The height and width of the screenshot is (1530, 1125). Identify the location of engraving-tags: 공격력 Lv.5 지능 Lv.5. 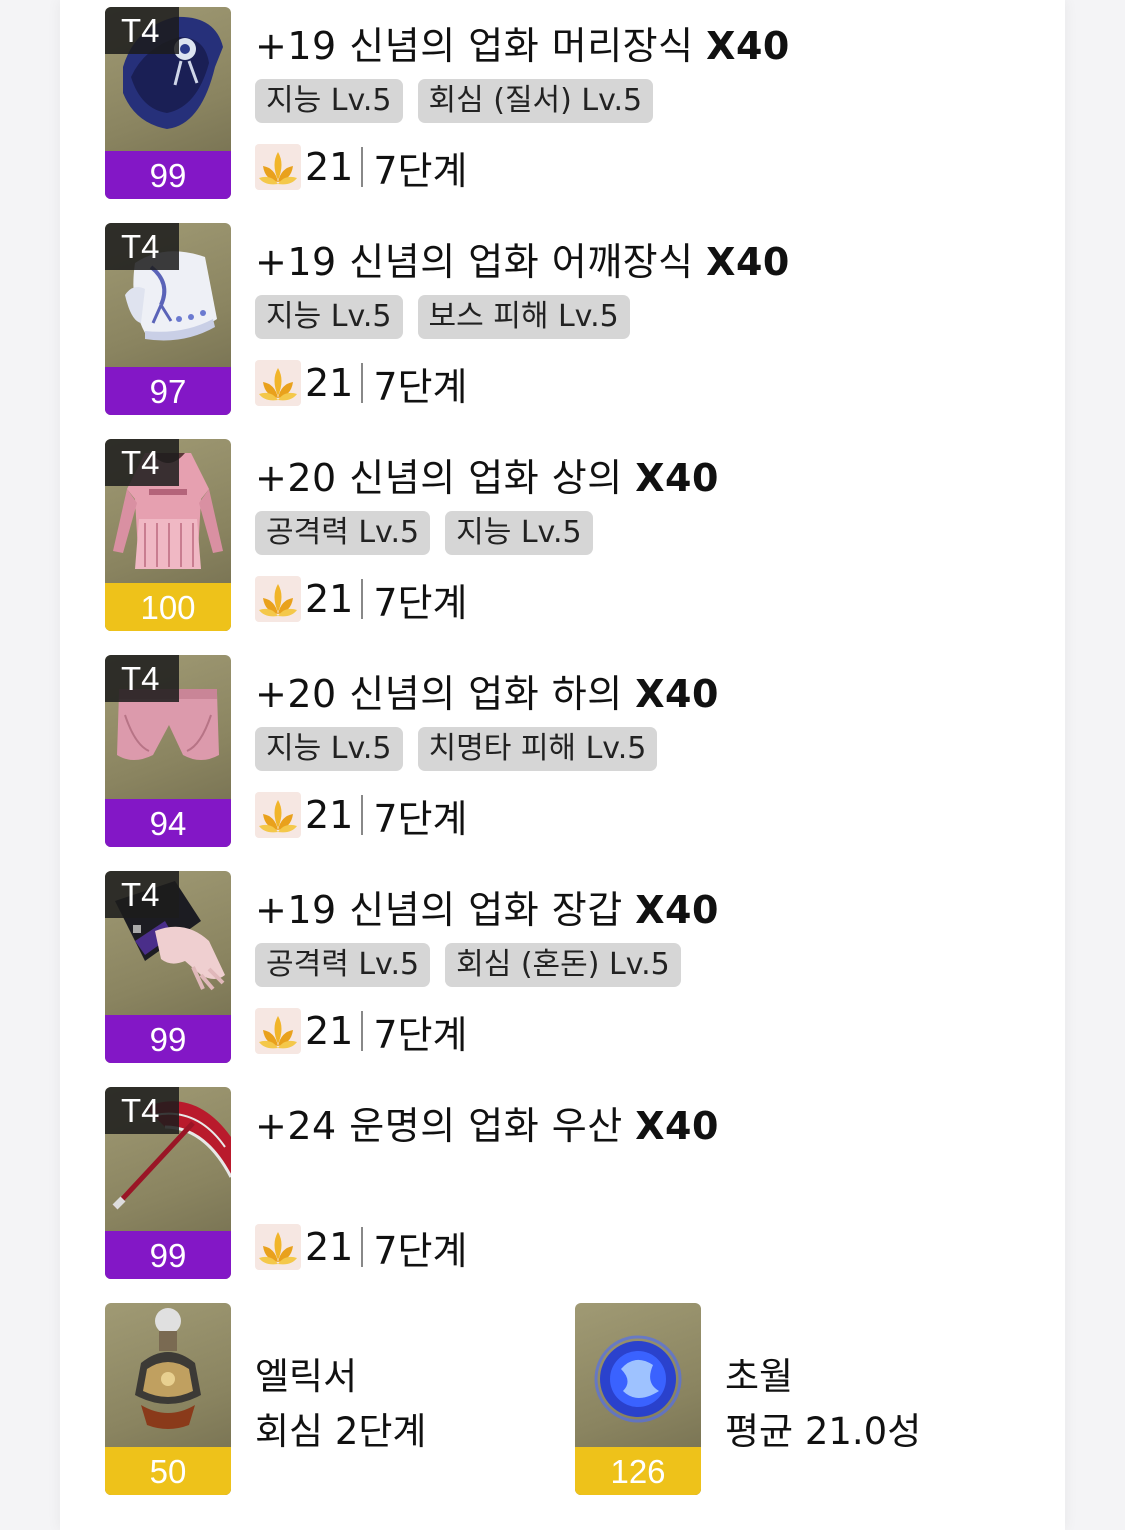
(424, 533).